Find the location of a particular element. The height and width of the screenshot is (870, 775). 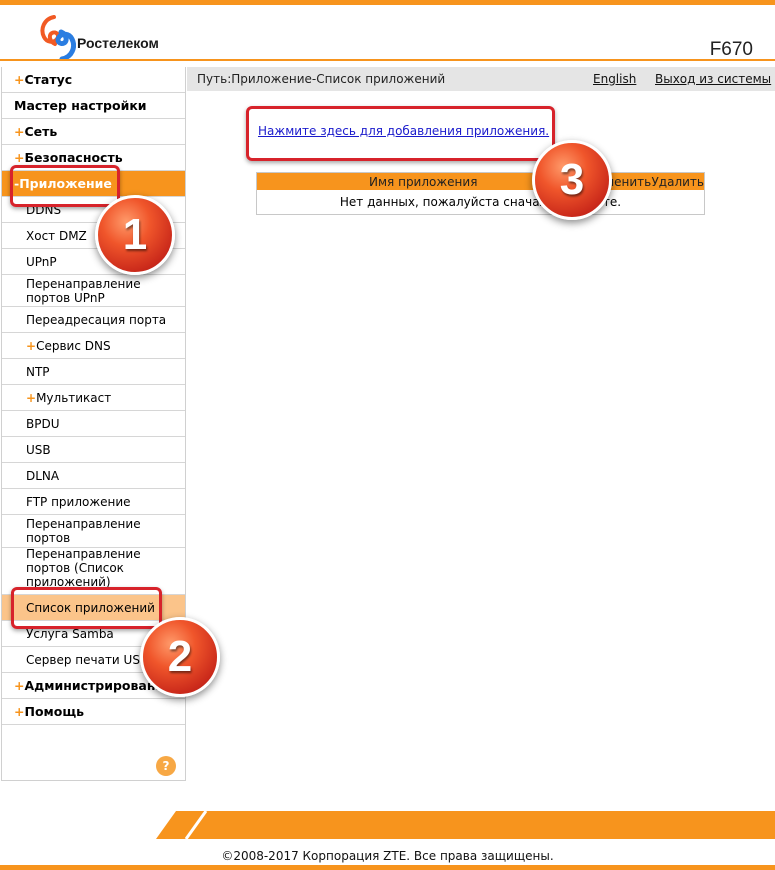

menu-label: BPDU is located at coordinates (43, 423).